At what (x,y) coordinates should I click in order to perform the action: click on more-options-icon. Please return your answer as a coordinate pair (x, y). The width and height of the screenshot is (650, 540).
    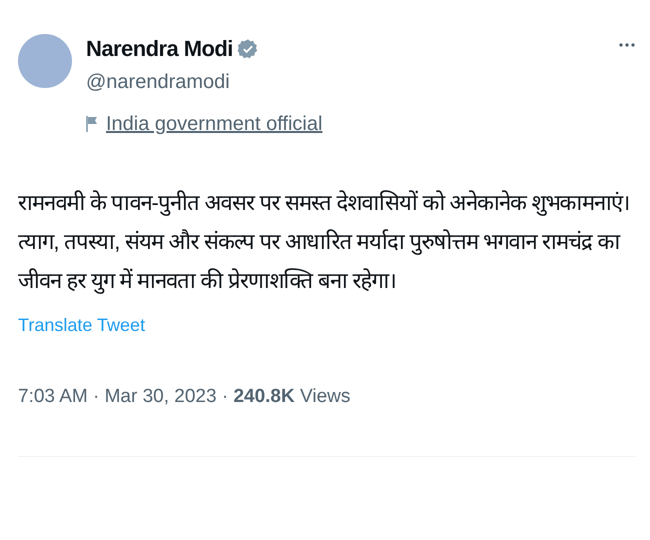
    Looking at the image, I should click on (627, 45).